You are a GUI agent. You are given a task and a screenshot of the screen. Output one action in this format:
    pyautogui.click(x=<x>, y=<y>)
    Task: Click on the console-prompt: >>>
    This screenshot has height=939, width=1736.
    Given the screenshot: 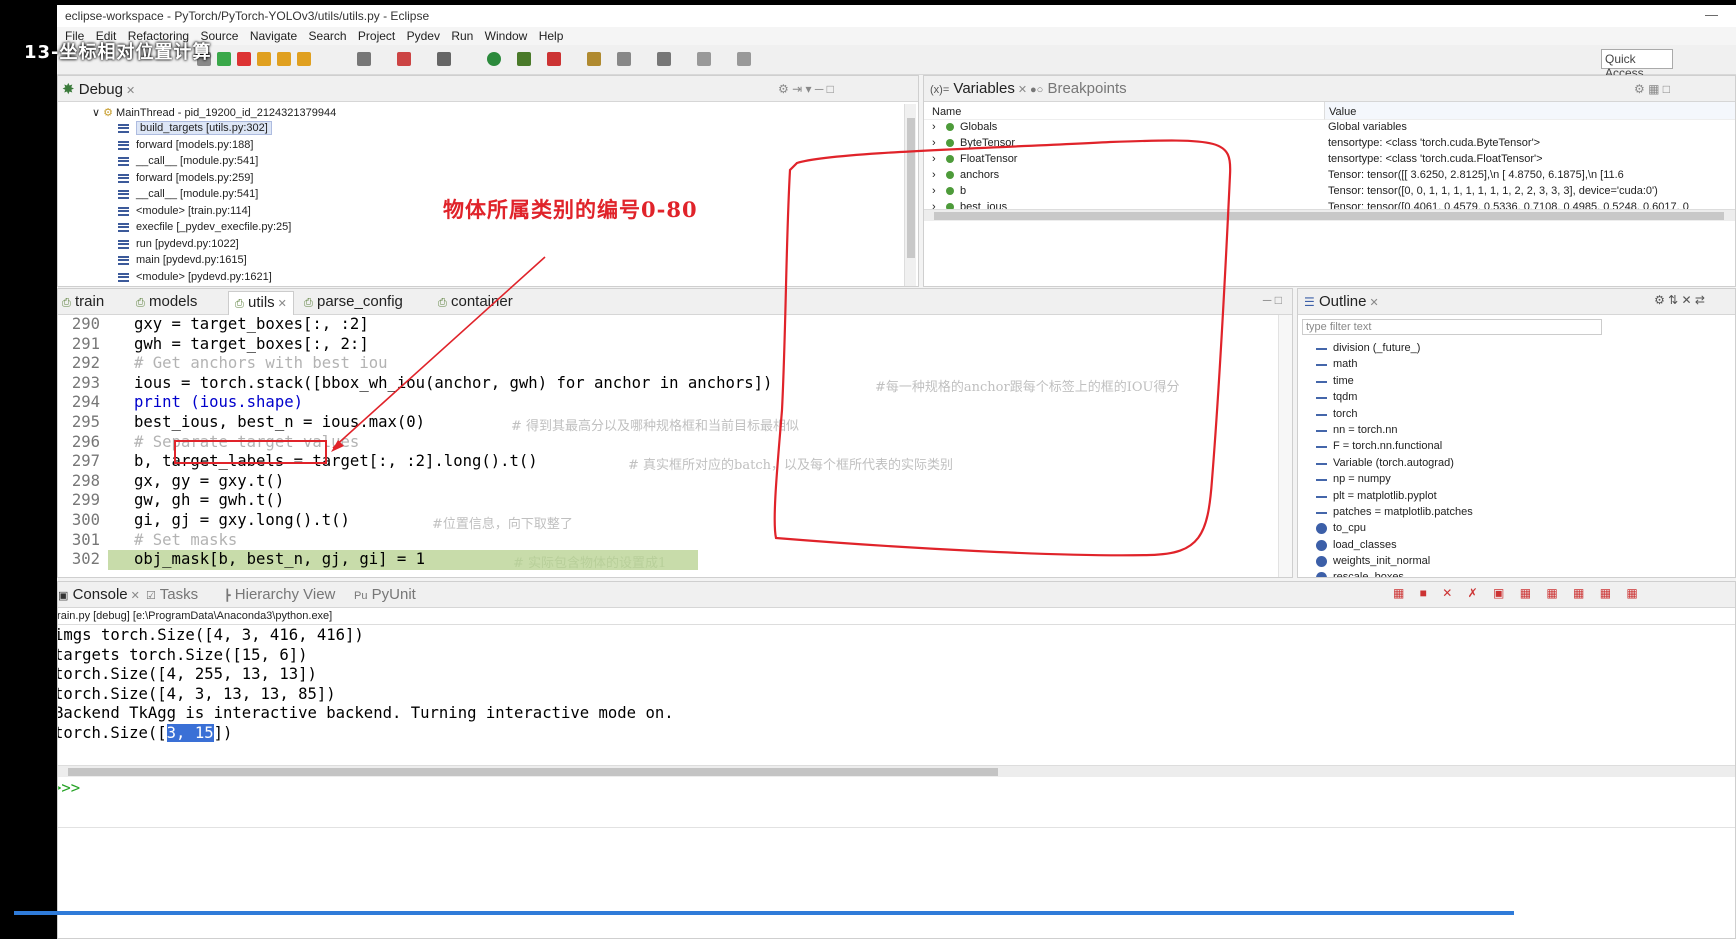 What is the action you would take?
    pyautogui.click(x=69, y=788)
    